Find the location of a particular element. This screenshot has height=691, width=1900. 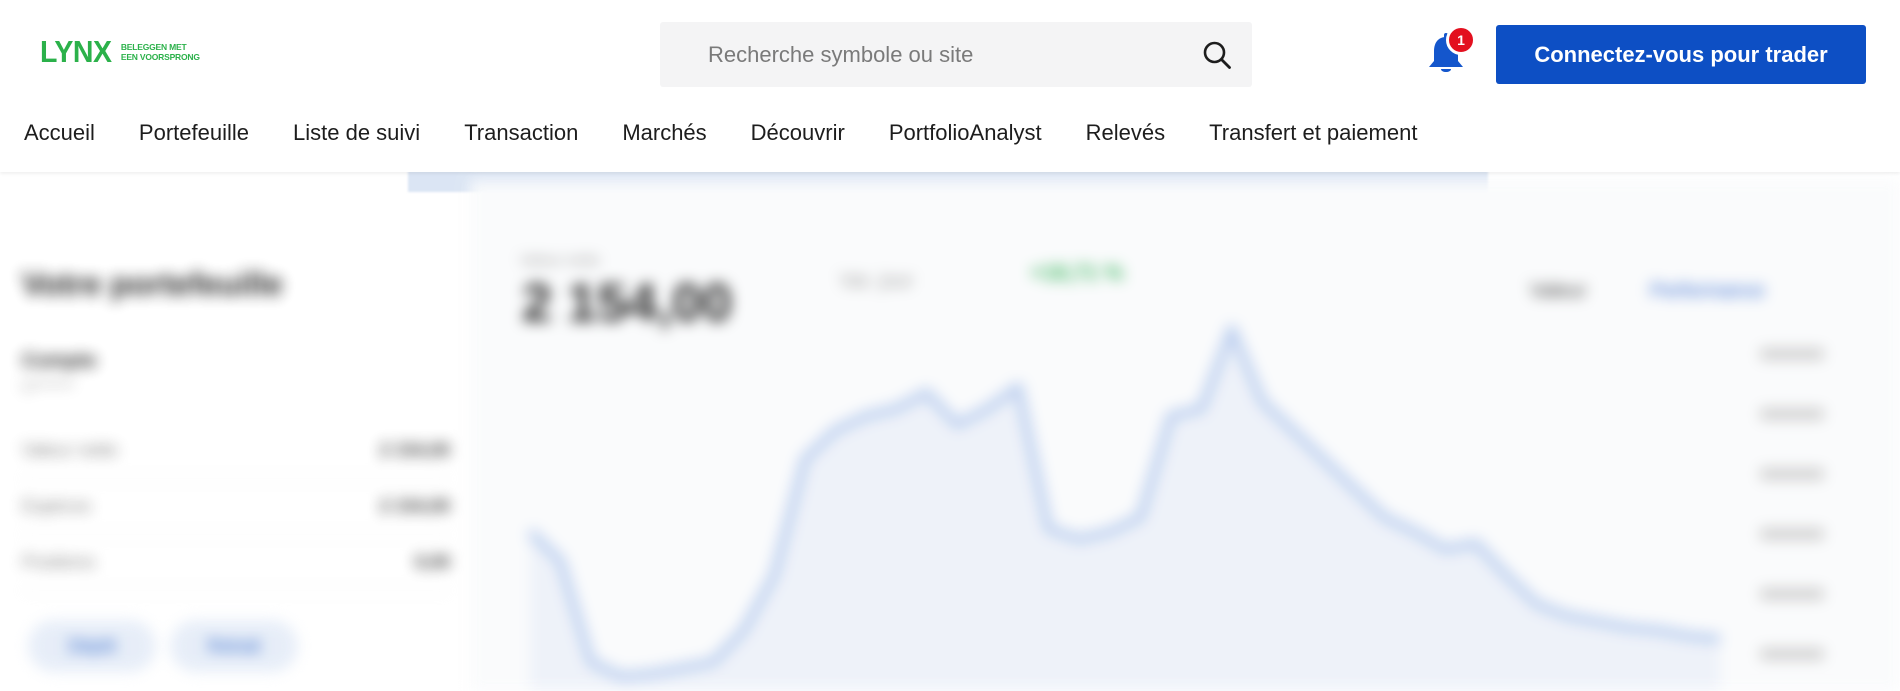

notification-badge: 1 is located at coordinates (1461, 40).